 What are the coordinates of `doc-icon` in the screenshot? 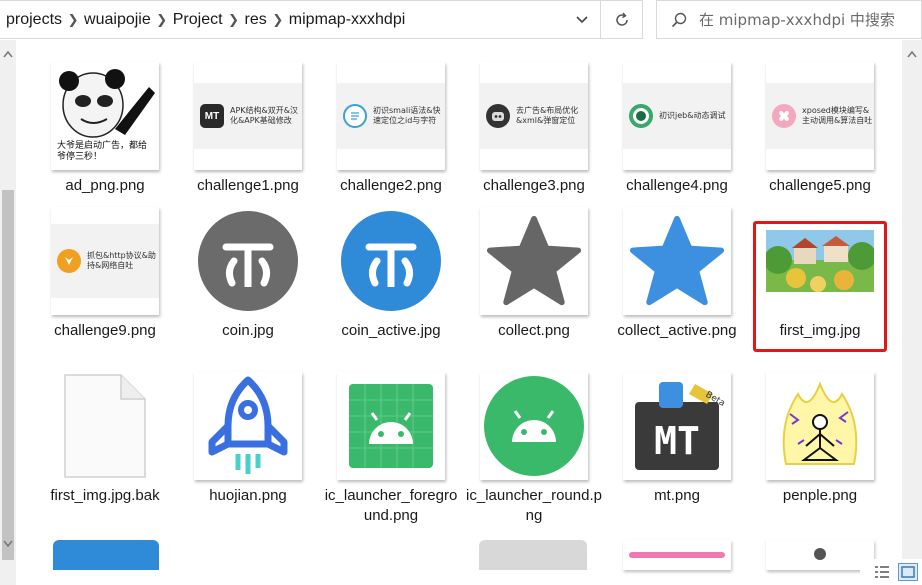 It's located at (355, 116).